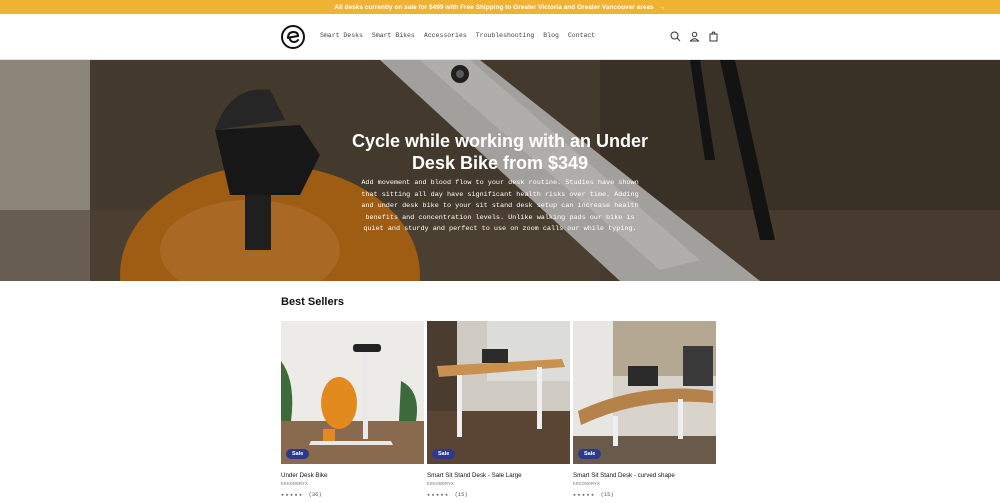  I want to click on search-icon, so click(675, 36).